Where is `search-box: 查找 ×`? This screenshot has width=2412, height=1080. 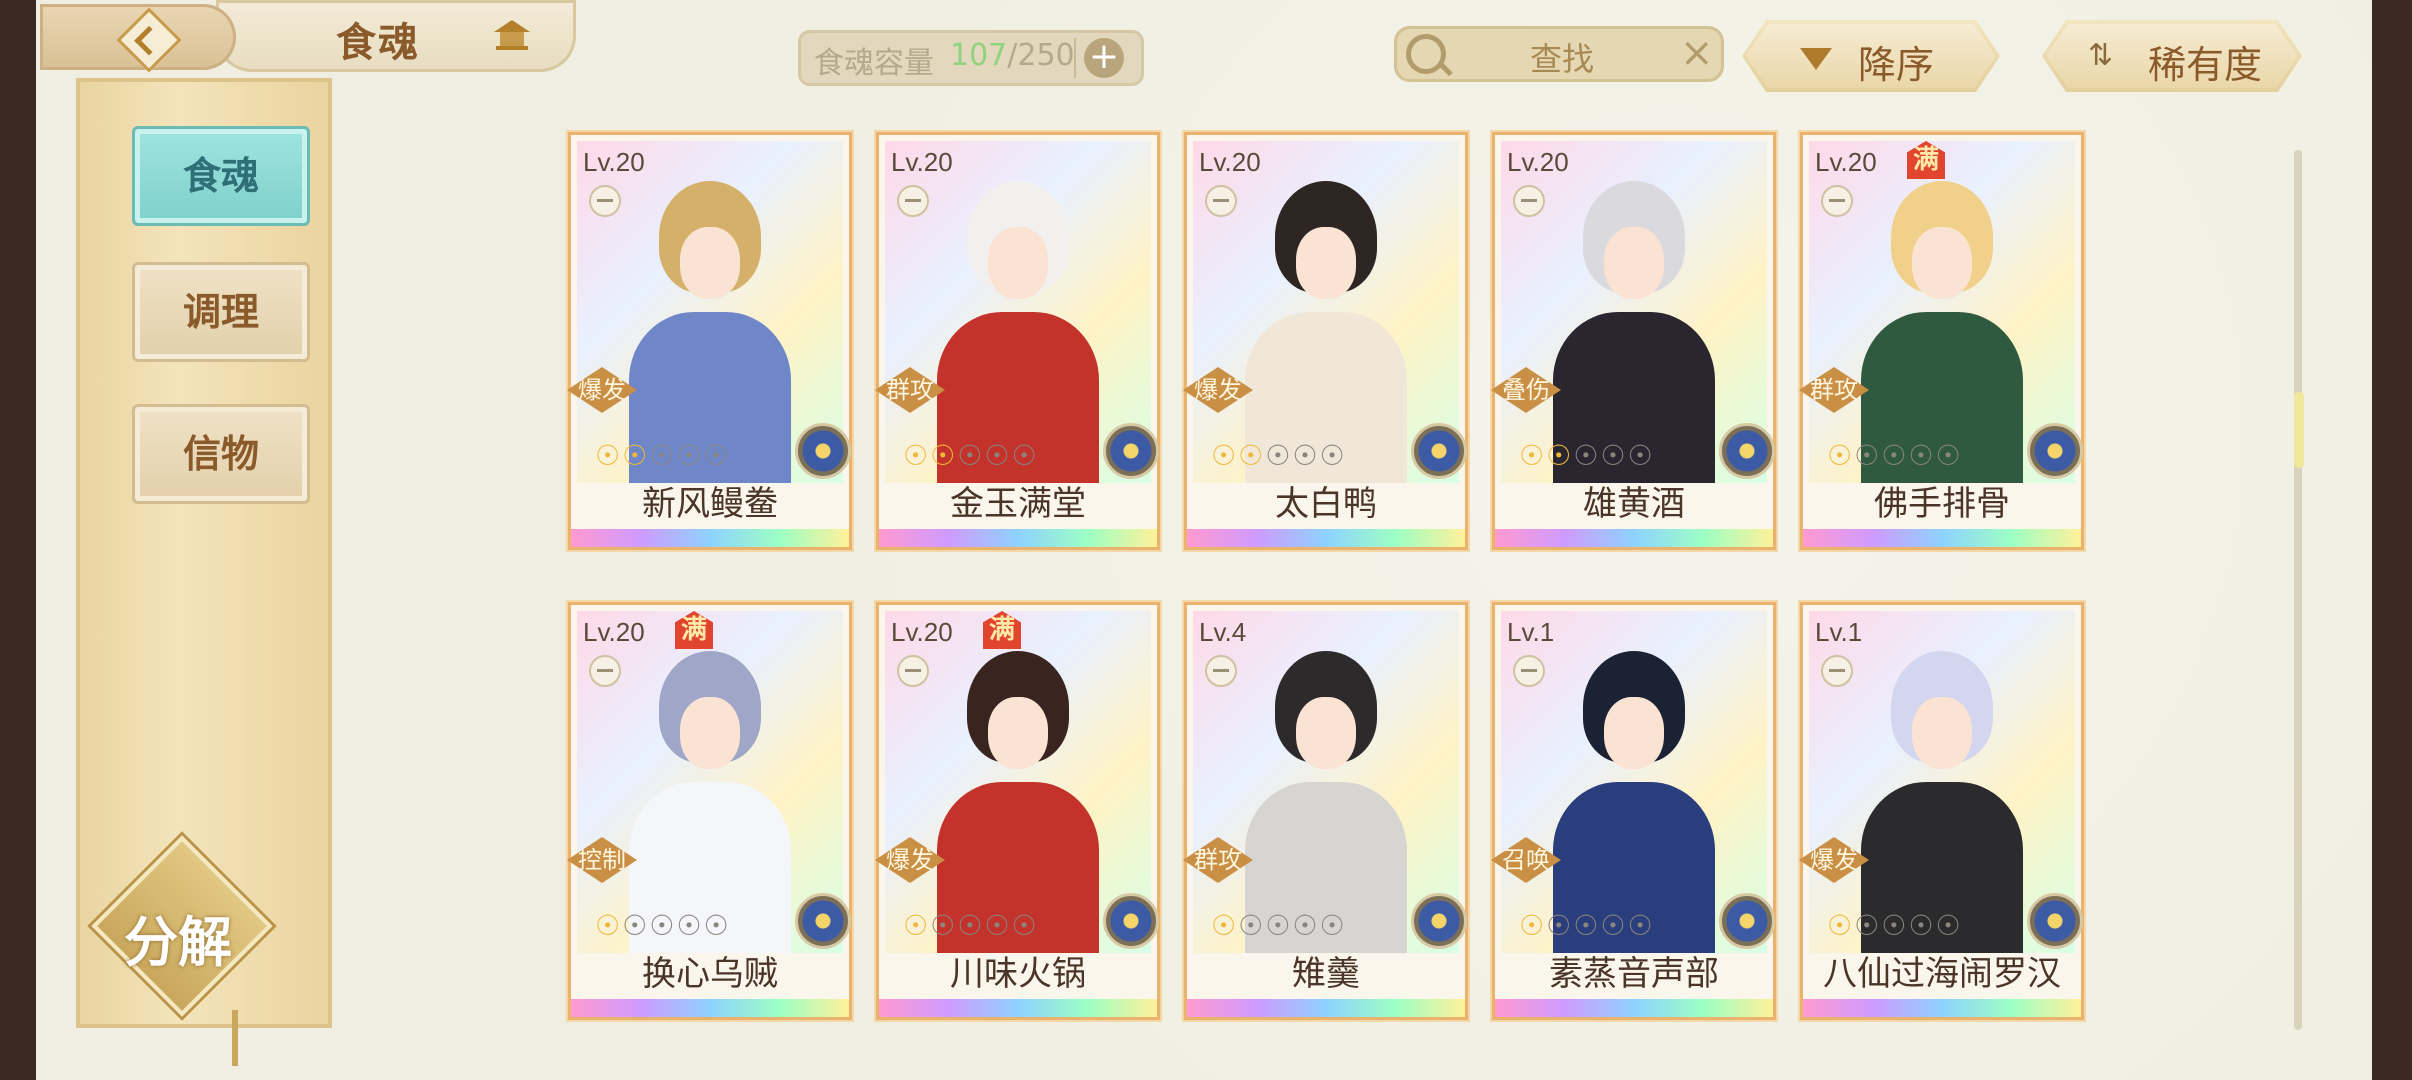 search-box: 查找 × is located at coordinates (1559, 54).